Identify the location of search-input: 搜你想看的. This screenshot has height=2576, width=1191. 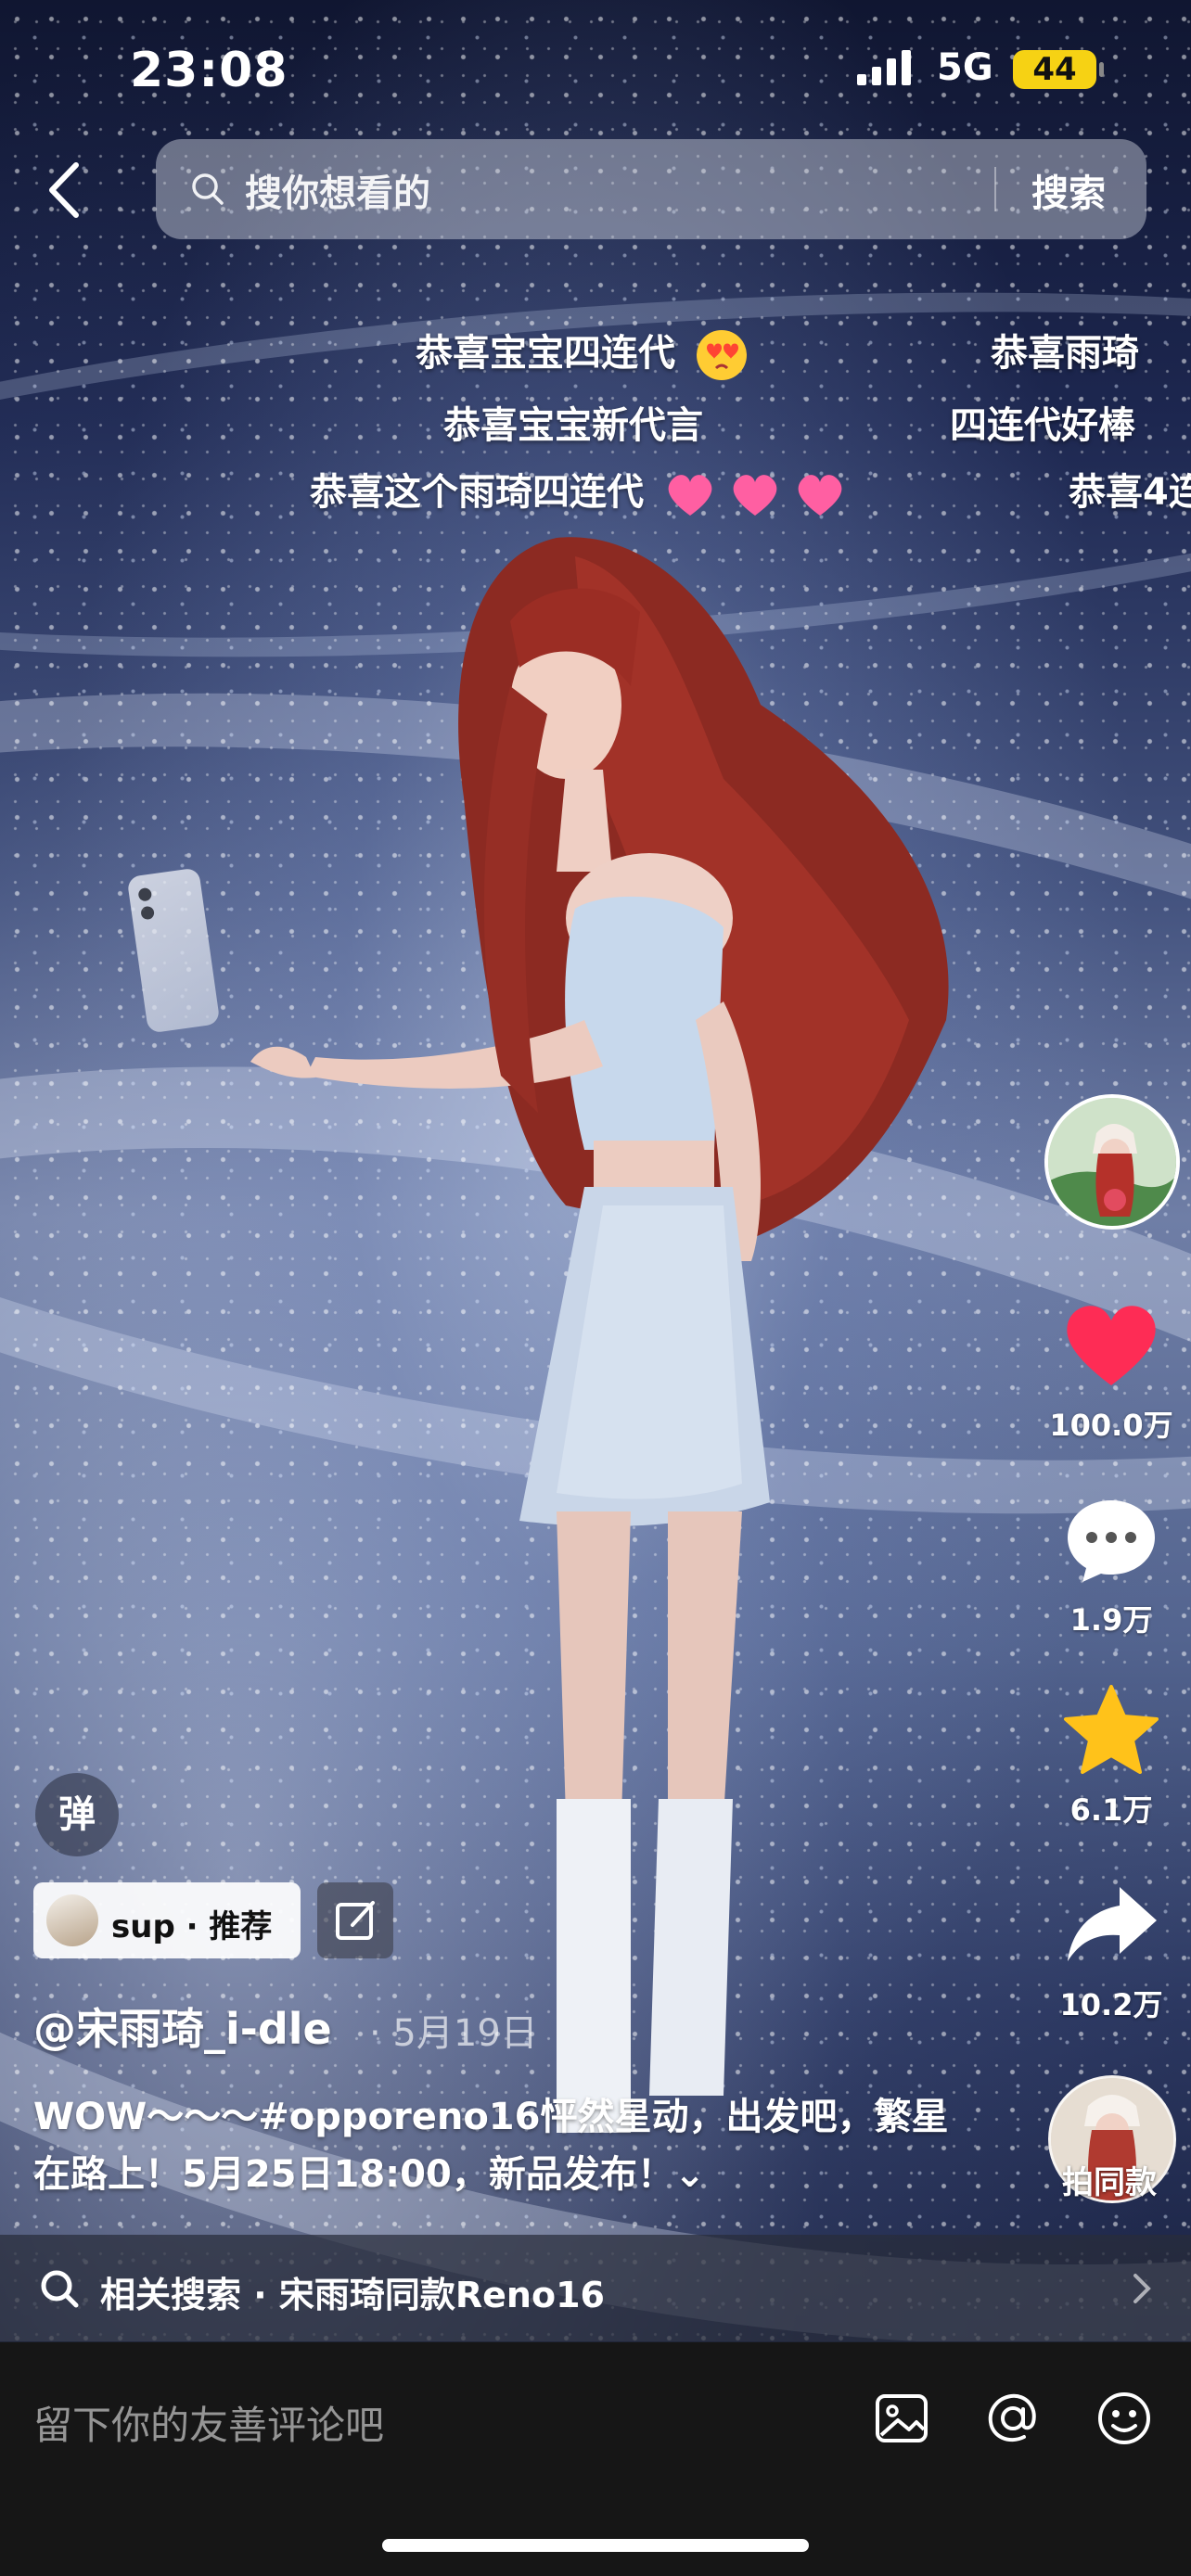
(337, 190).